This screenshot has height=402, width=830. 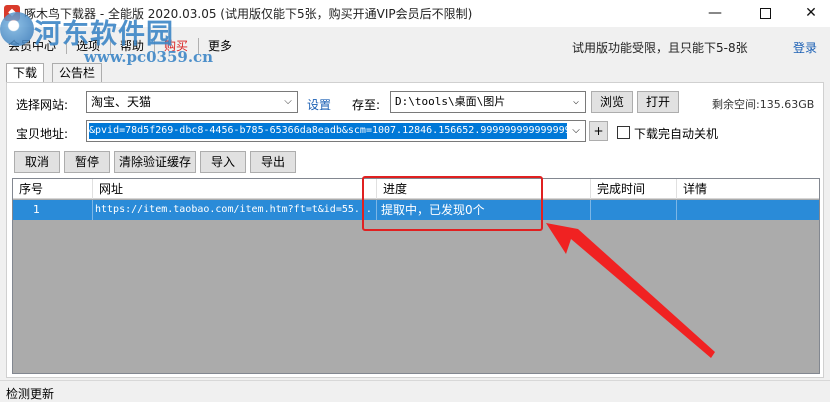 What do you see at coordinates (598, 131) in the screenshot?
I see `add-url-button: +` at bounding box center [598, 131].